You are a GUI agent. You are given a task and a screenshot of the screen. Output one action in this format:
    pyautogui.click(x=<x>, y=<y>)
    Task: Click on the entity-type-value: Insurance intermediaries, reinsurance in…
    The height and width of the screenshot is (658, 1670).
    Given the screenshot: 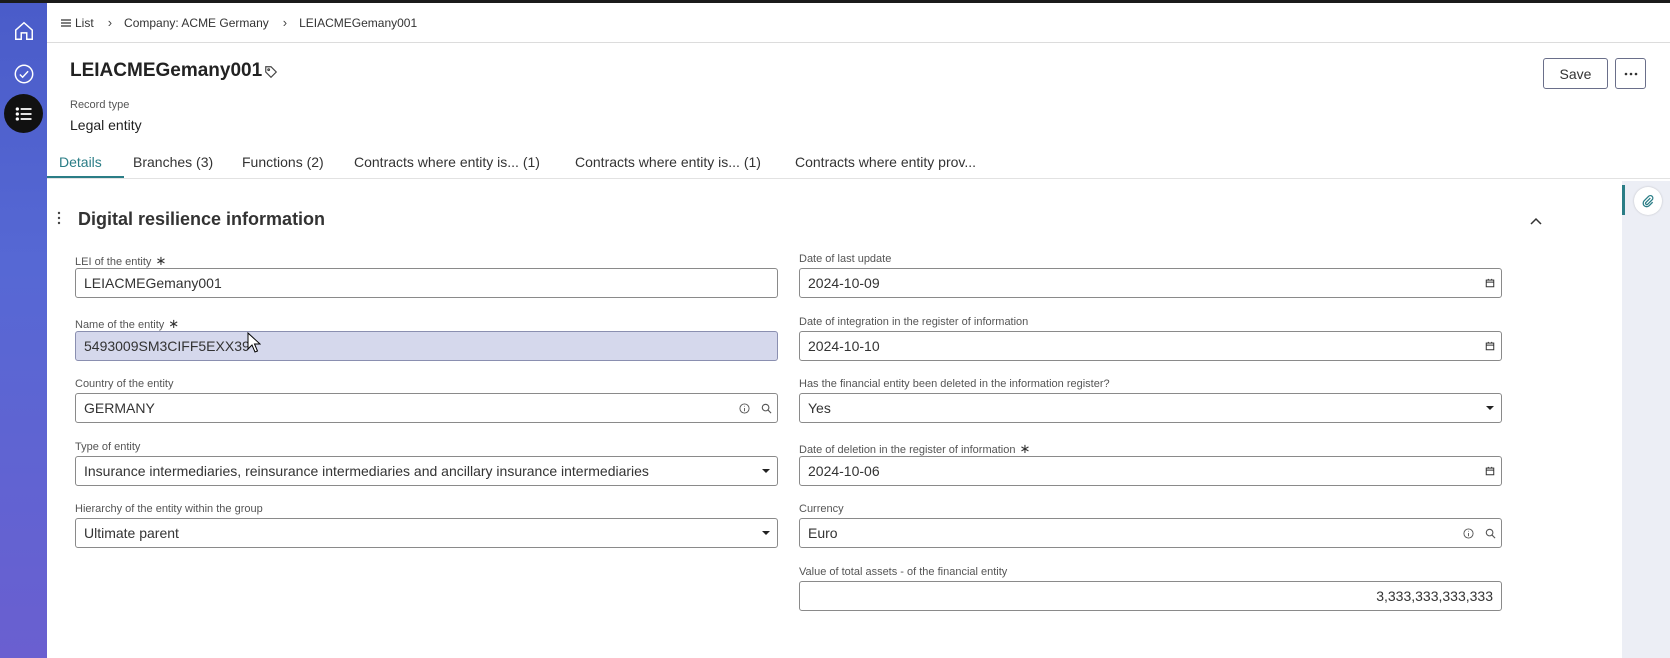 What is the action you would take?
    pyautogui.click(x=366, y=471)
    